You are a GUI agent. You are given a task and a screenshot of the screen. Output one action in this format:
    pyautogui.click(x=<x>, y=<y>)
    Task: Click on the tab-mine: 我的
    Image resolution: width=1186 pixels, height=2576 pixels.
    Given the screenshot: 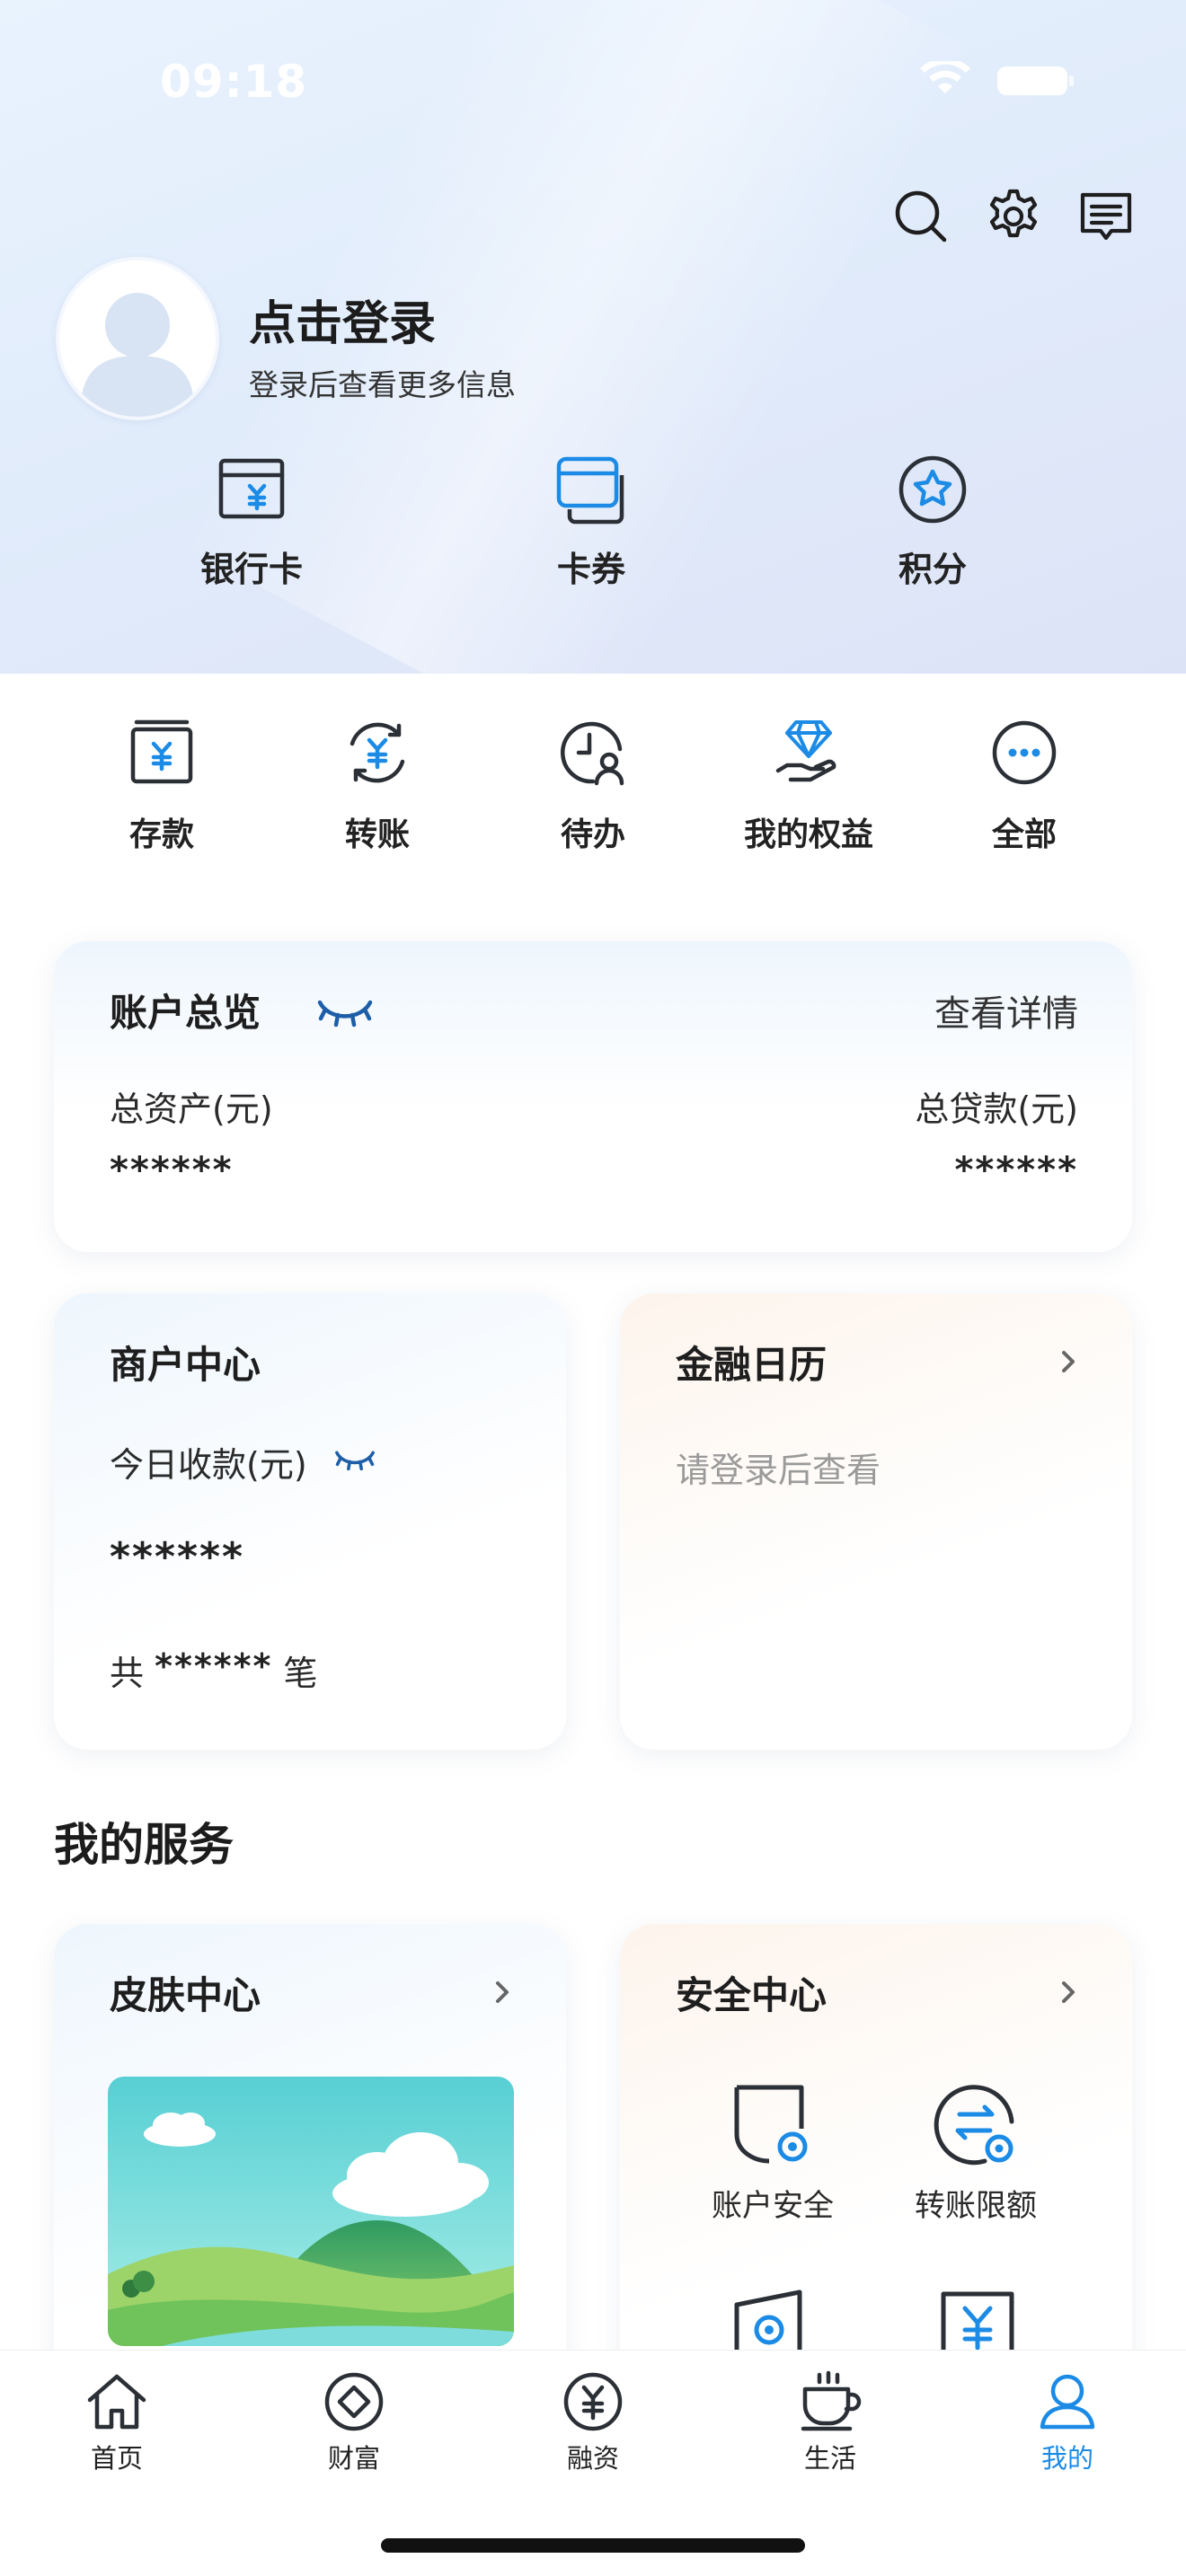 What is the action you would take?
    pyautogui.click(x=1067, y=2422)
    